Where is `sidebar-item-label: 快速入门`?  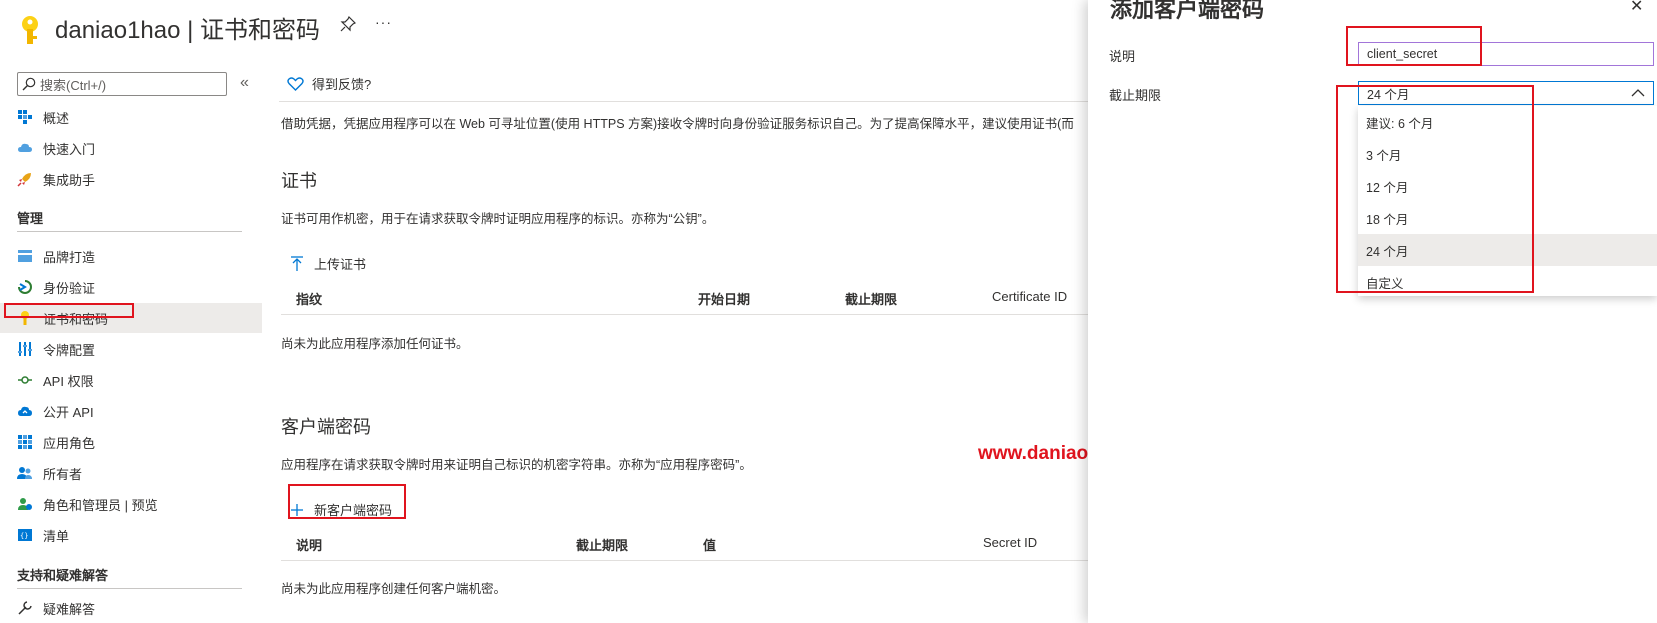 sidebar-item-label: 快速入门 is located at coordinates (69, 149).